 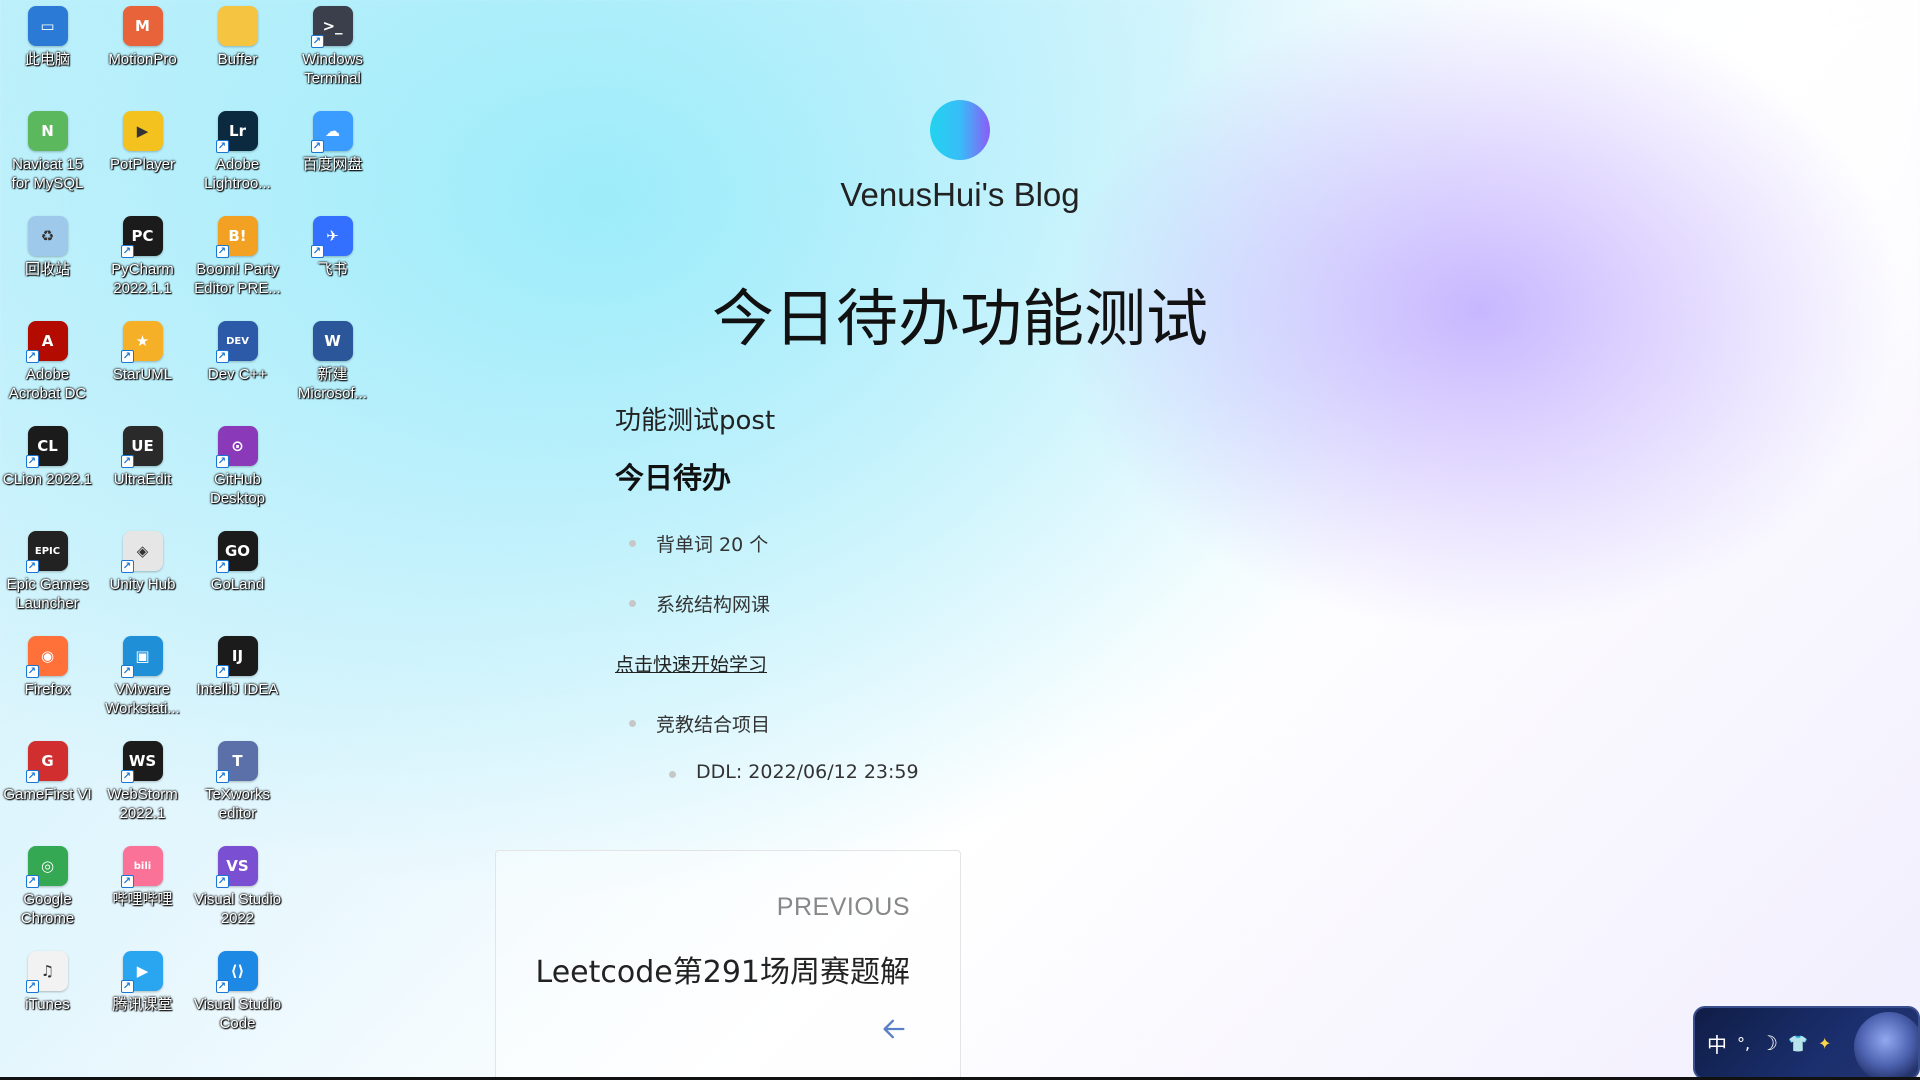 I want to click on visual-studio-icon: VS ↗, so click(x=236, y=867).